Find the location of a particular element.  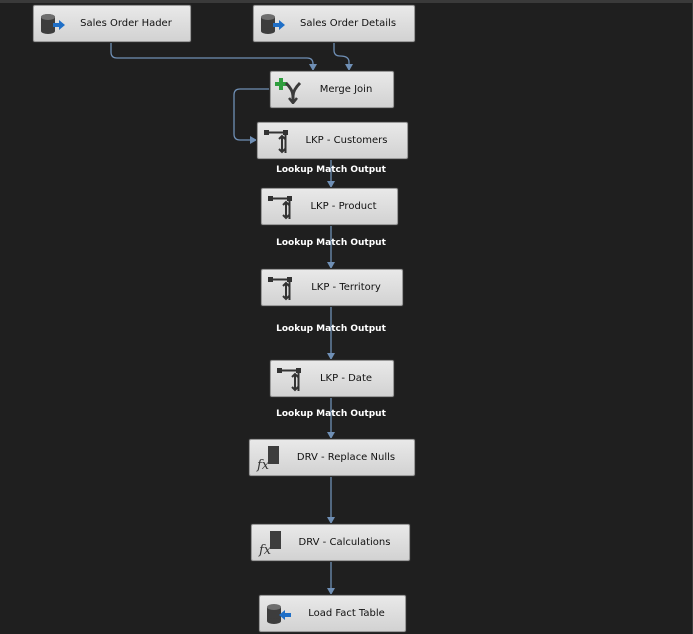

node-load-fact-table: Load Fact Table is located at coordinates (332, 613).